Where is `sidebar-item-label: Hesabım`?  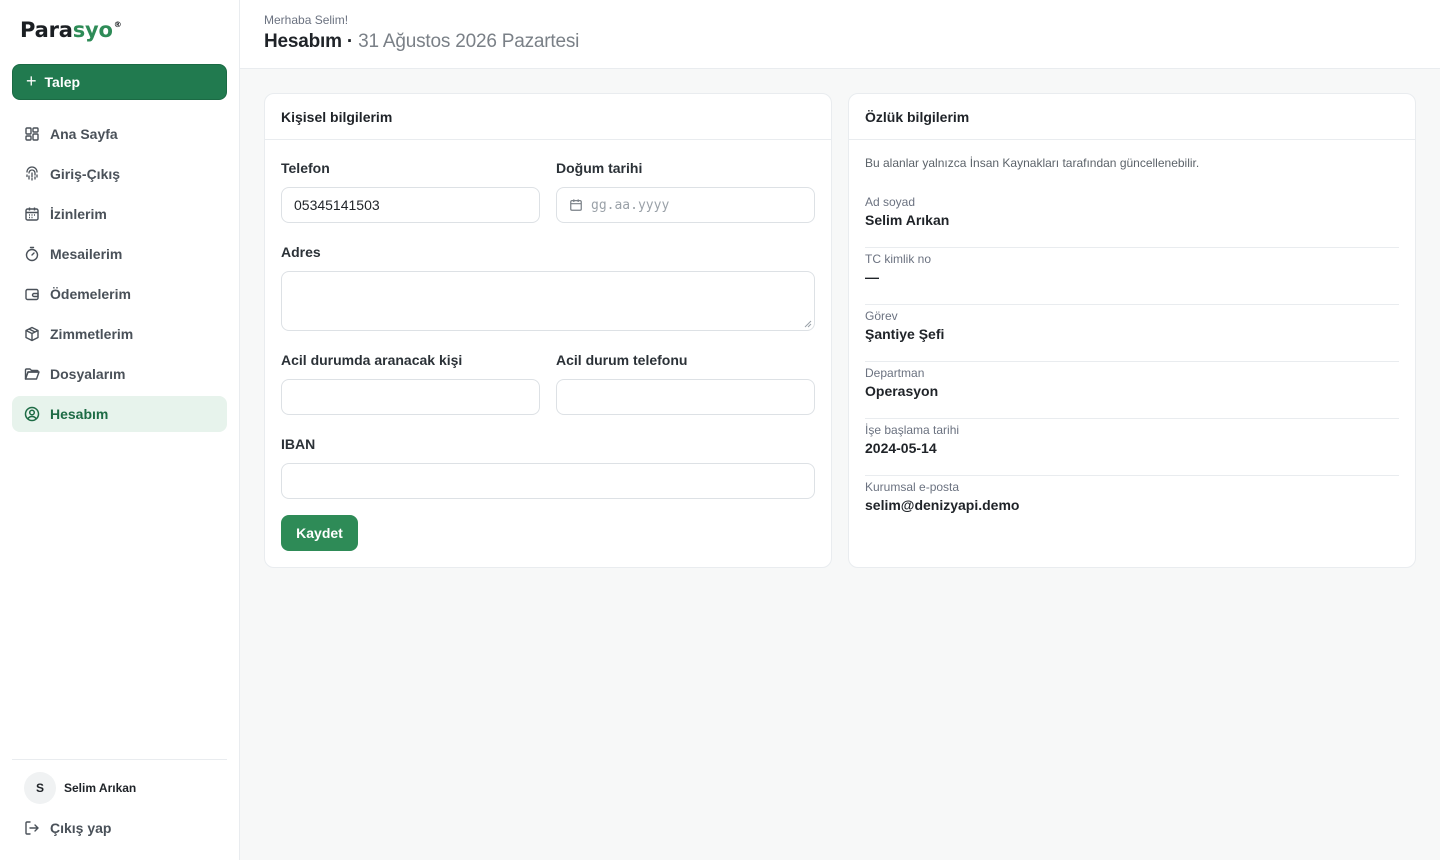
sidebar-item-label: Hesabım is located at coordinates (79, 414).